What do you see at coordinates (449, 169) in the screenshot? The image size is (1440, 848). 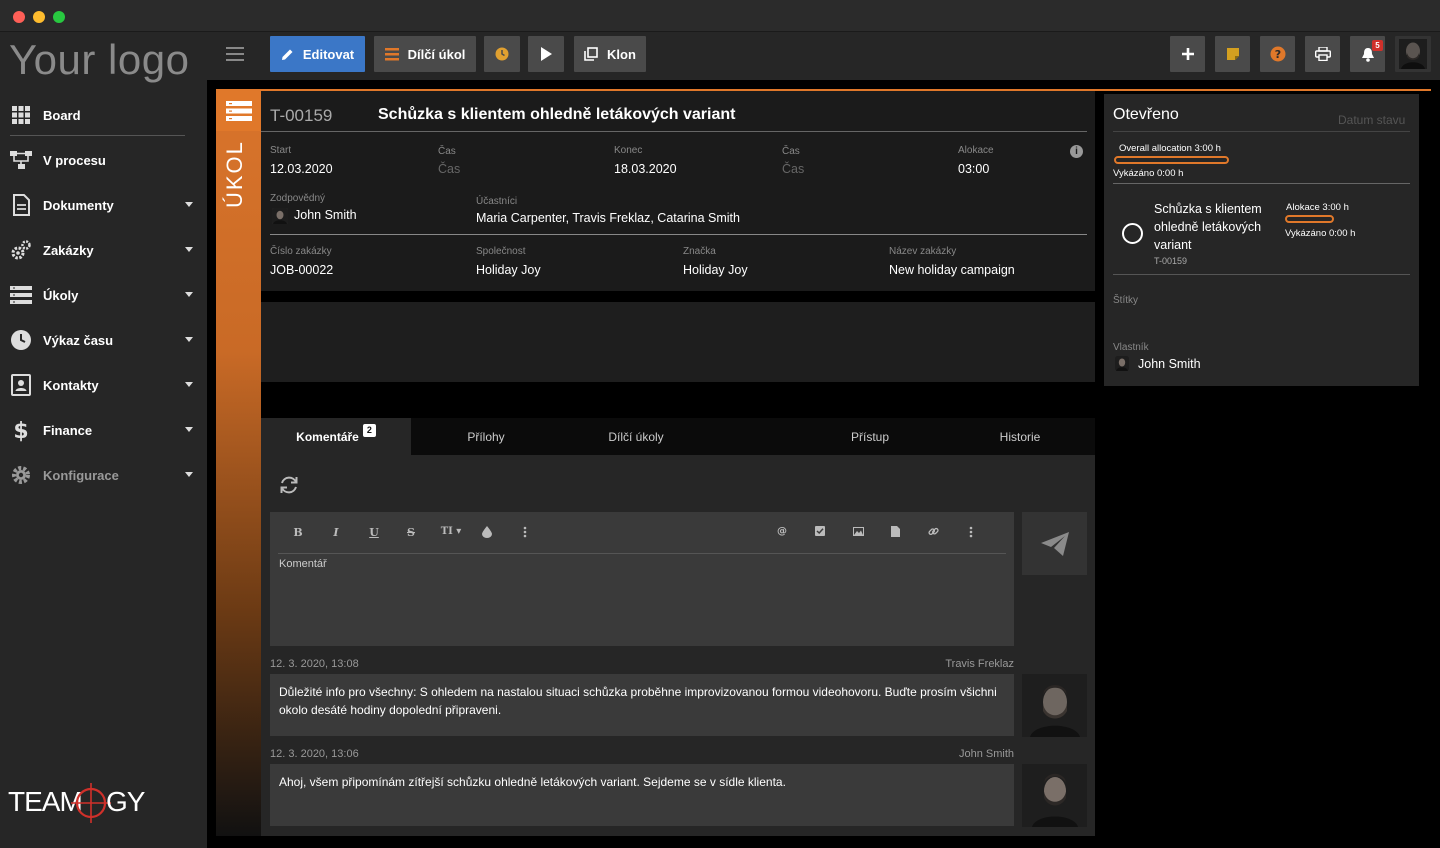 I see `start-time: Čas` at bounding box center [449, 169].